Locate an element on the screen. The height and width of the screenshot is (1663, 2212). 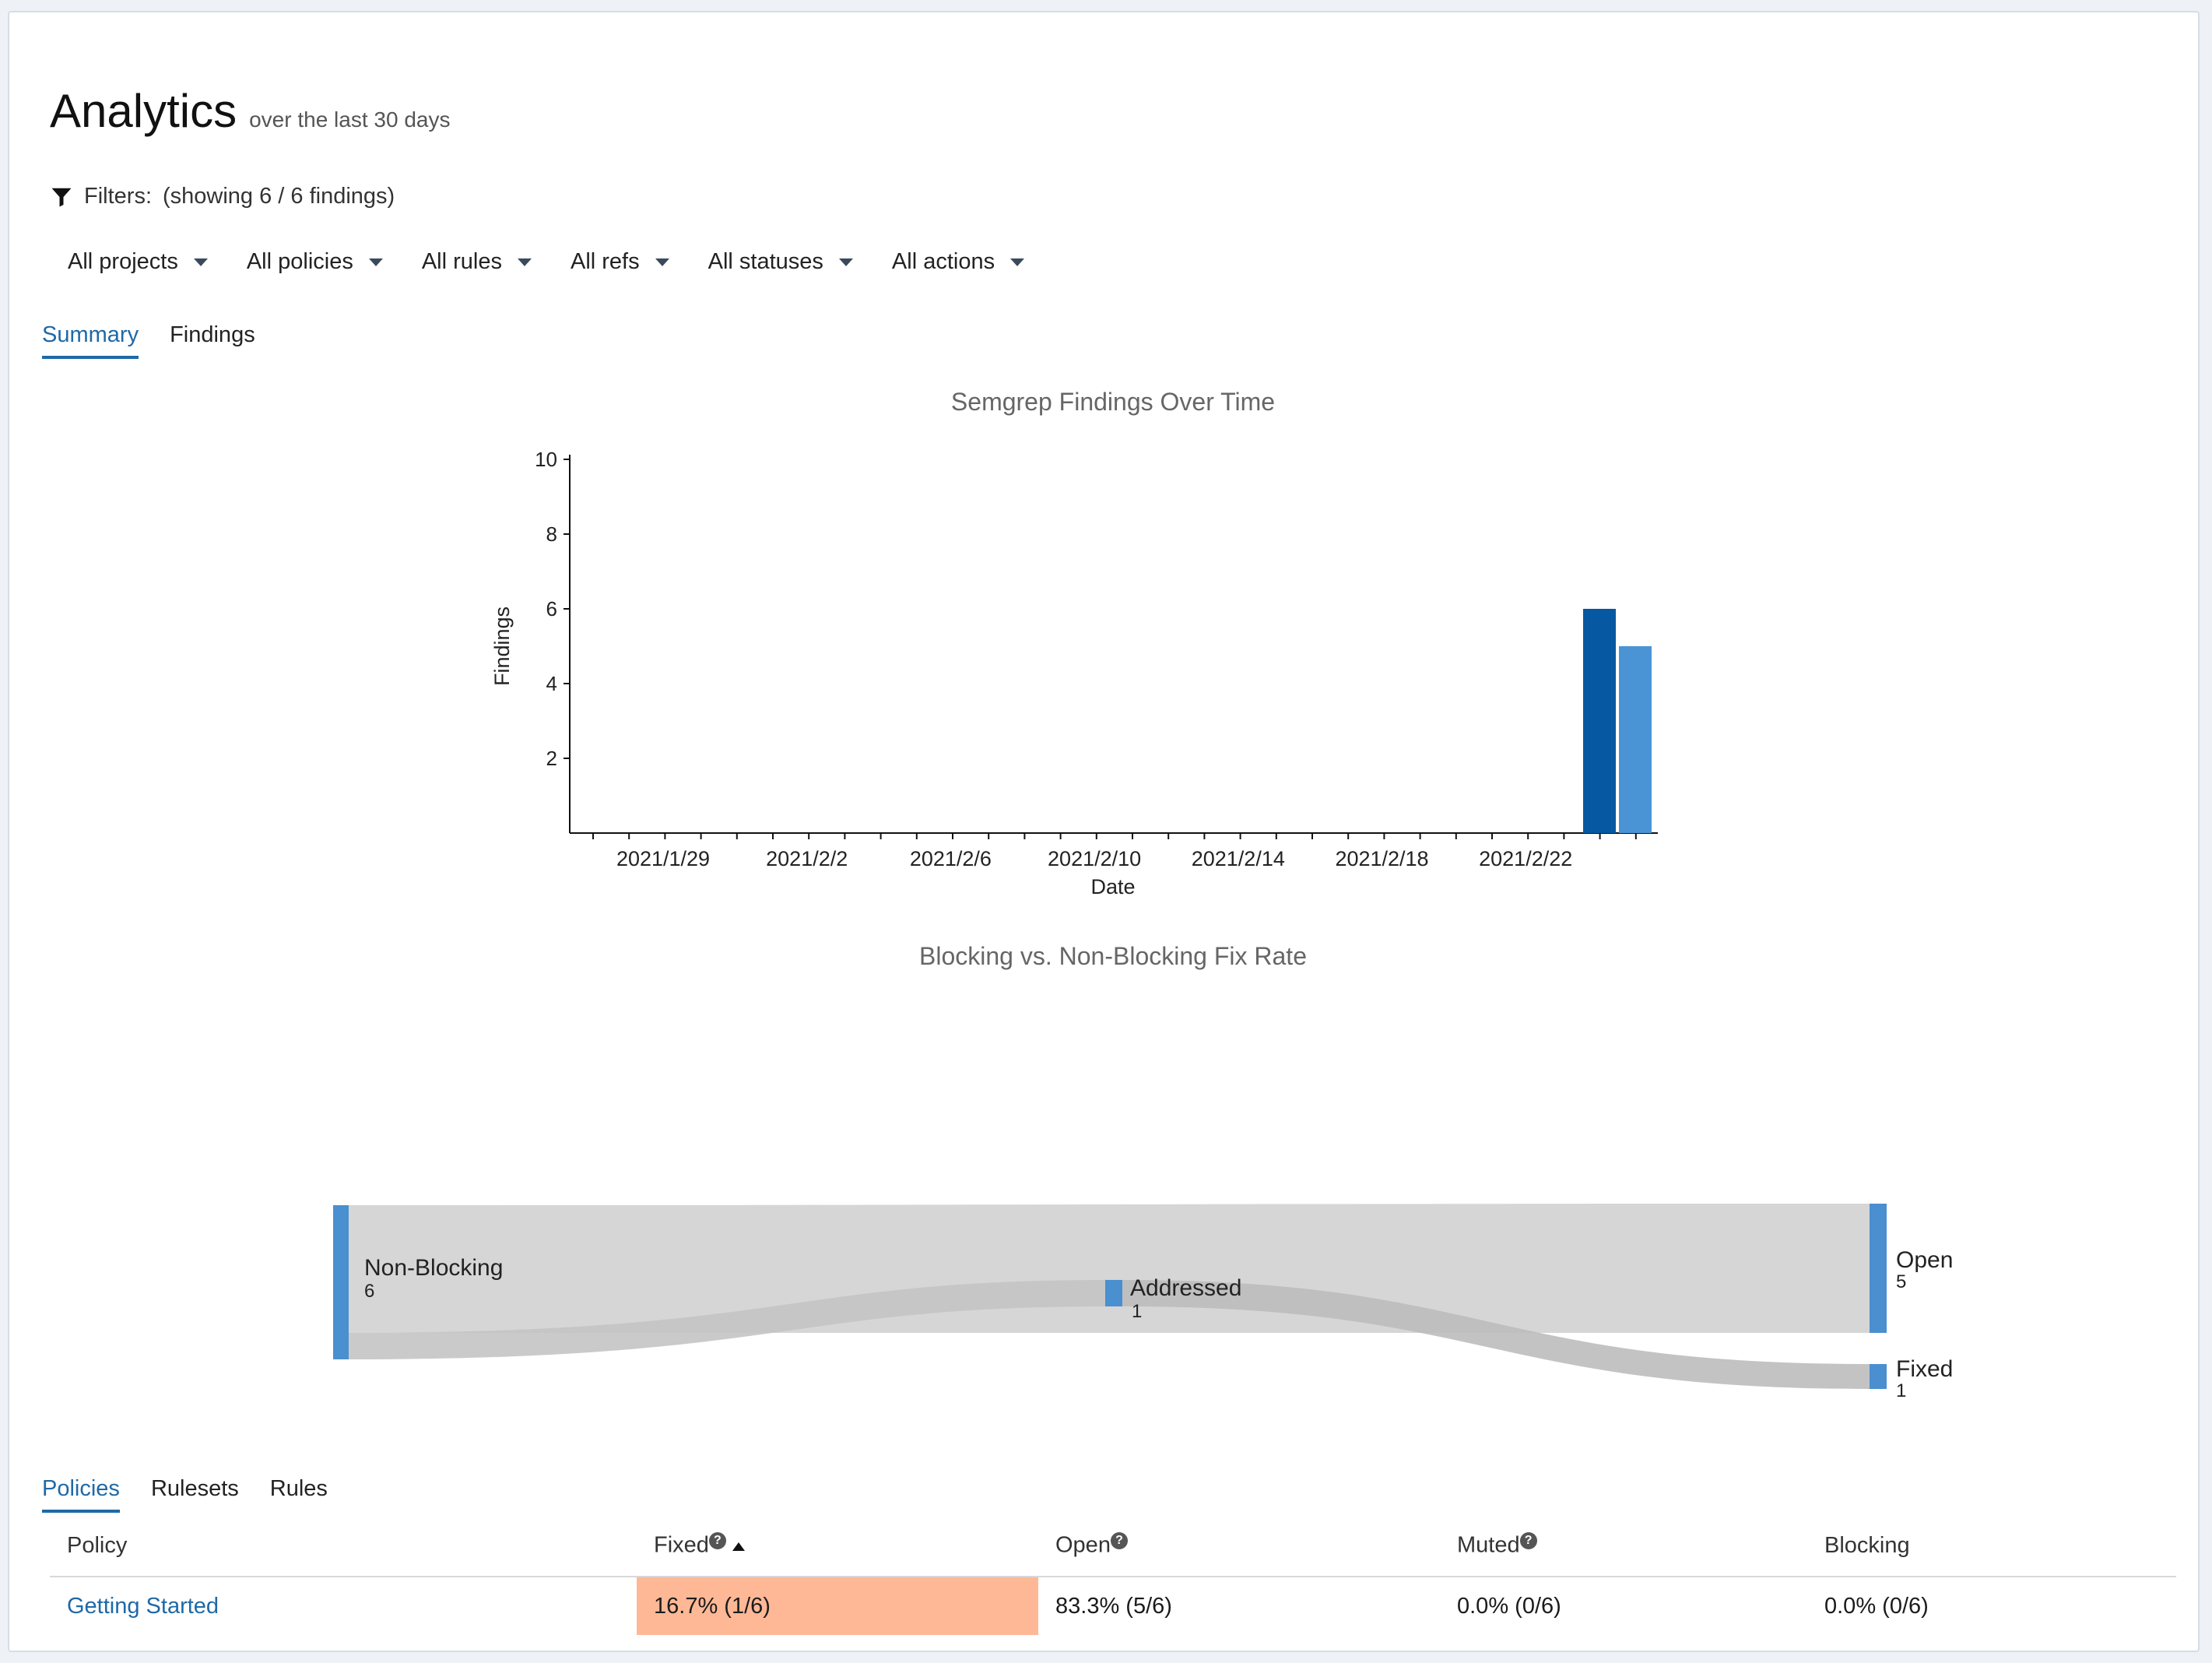
projects-dropdown-label: All projects is located at coordinates (123, 261).